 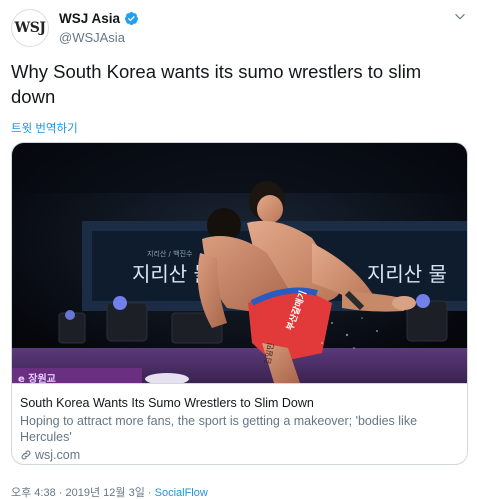 What do you see at coordinates (239, 455) in the screenshot?
I see `card-domain-row: wsj.com` at bounding box center [239, 455].